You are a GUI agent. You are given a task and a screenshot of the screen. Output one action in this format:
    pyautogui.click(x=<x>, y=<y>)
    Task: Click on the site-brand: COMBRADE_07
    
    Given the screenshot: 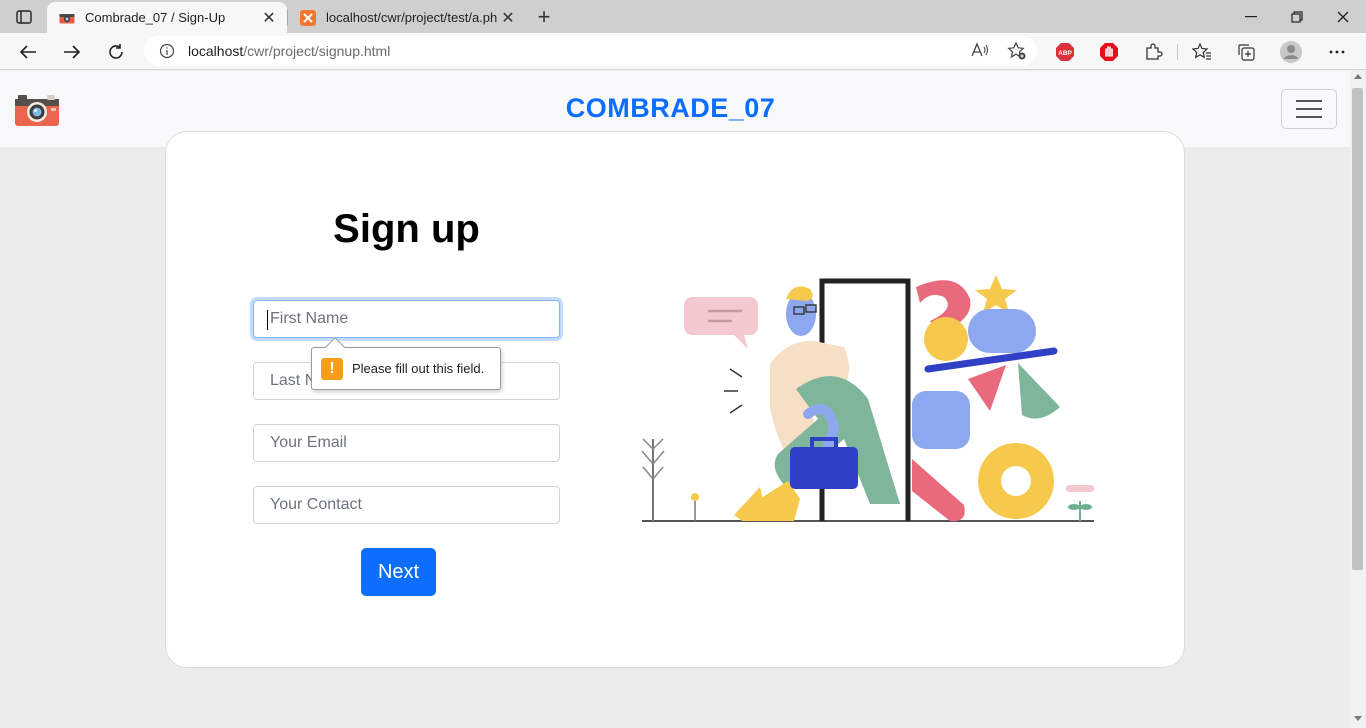 What is the action you would take?
    pyautogui.click(x=670, y=108)
    